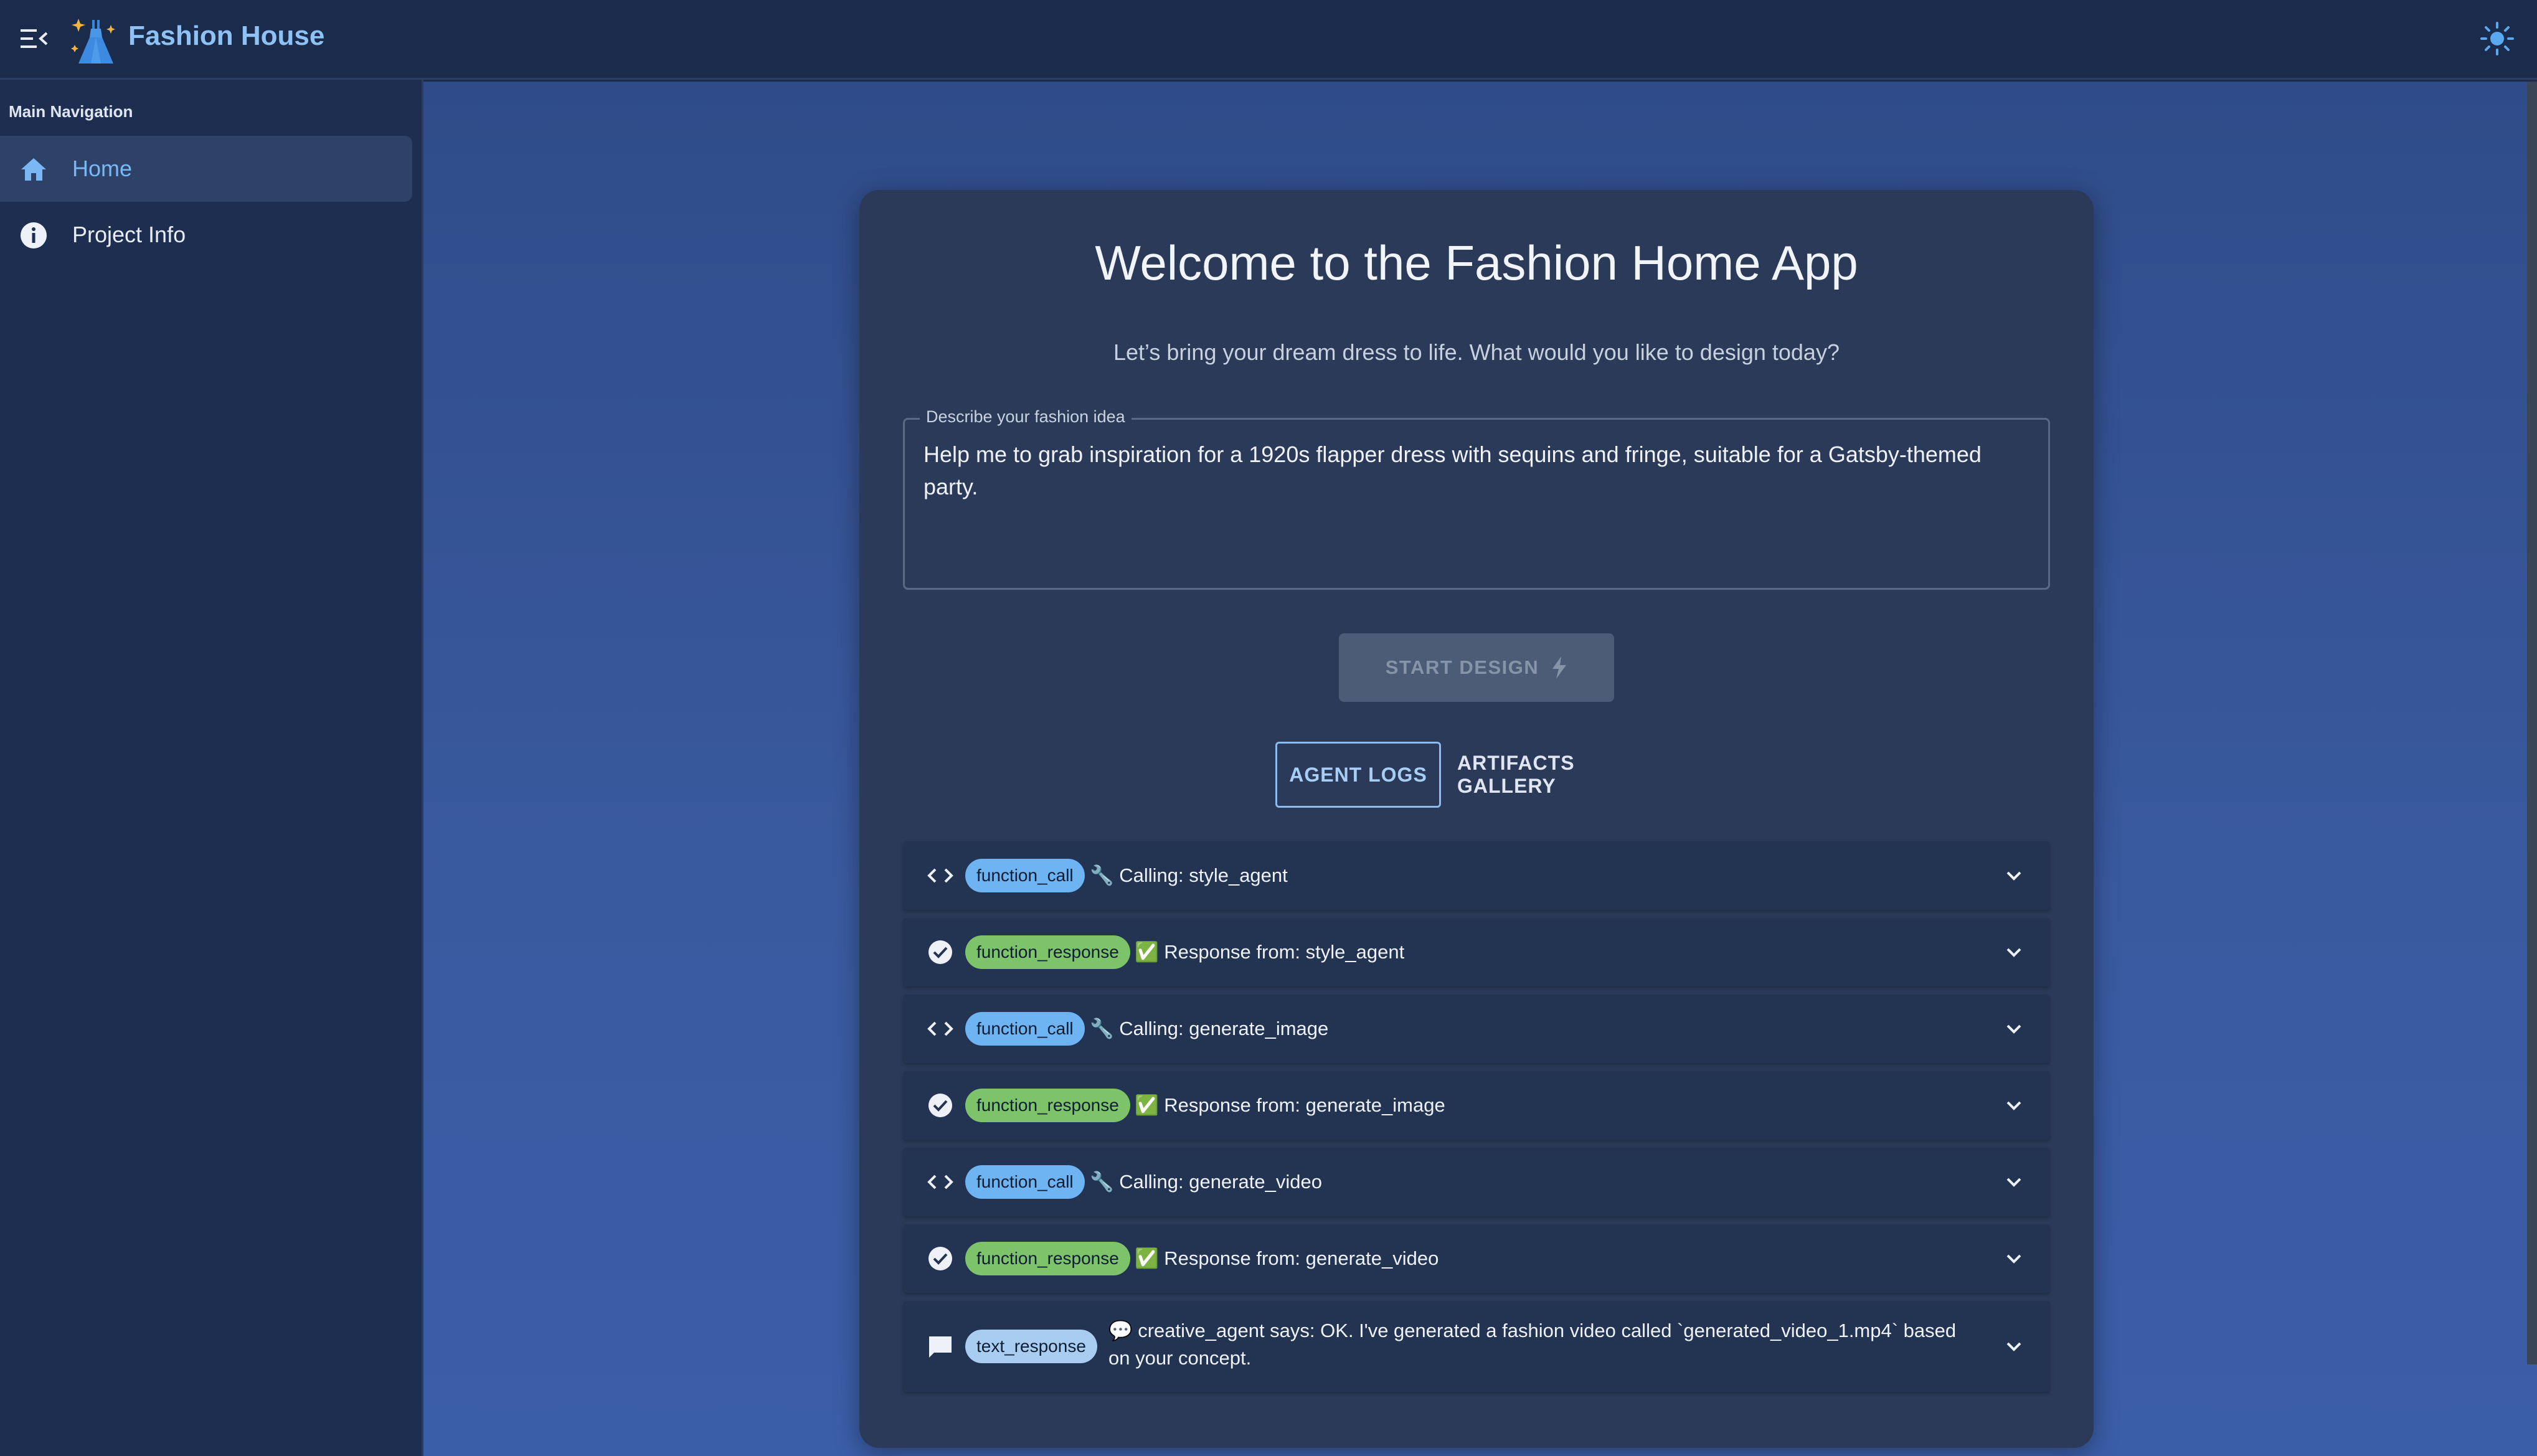 Image resolution: width=2537 pixels, height=1456 pixels. Describe the element at coordinates (102, 169) in the screenshot. I see `sidebar-item-label: Home` at that location.